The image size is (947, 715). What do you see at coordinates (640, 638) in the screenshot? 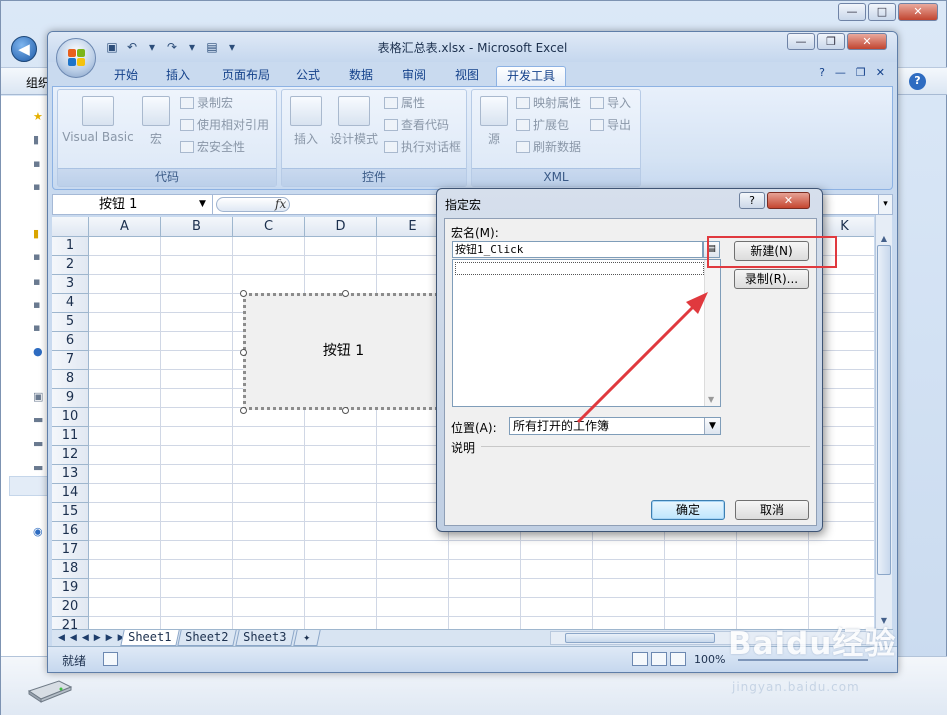
I see `horizontal-scroll-thumb` at bounding box center [640, 638].